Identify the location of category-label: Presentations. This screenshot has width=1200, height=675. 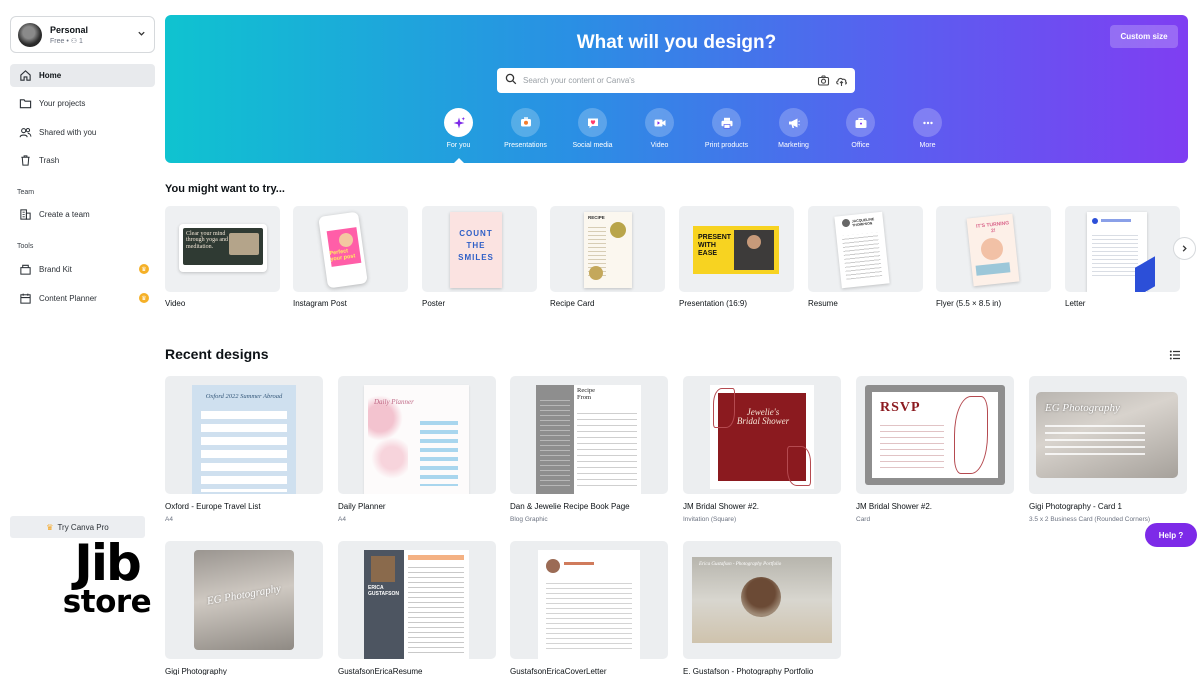
(525, 145).